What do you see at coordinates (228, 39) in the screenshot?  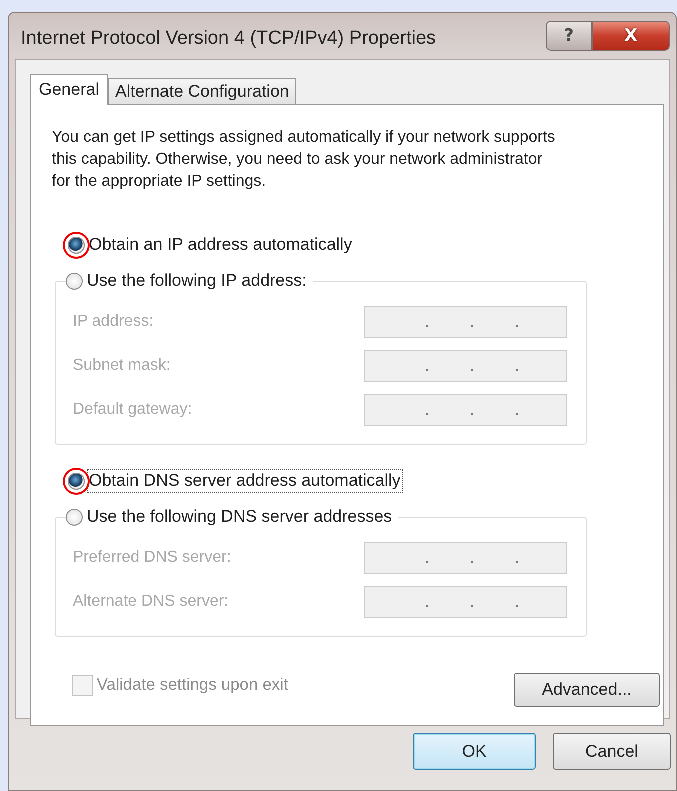 I see `window-title: Internet Protocol Version 4 (TCP/IPv4) Properties` at bounding box center [228, 39].